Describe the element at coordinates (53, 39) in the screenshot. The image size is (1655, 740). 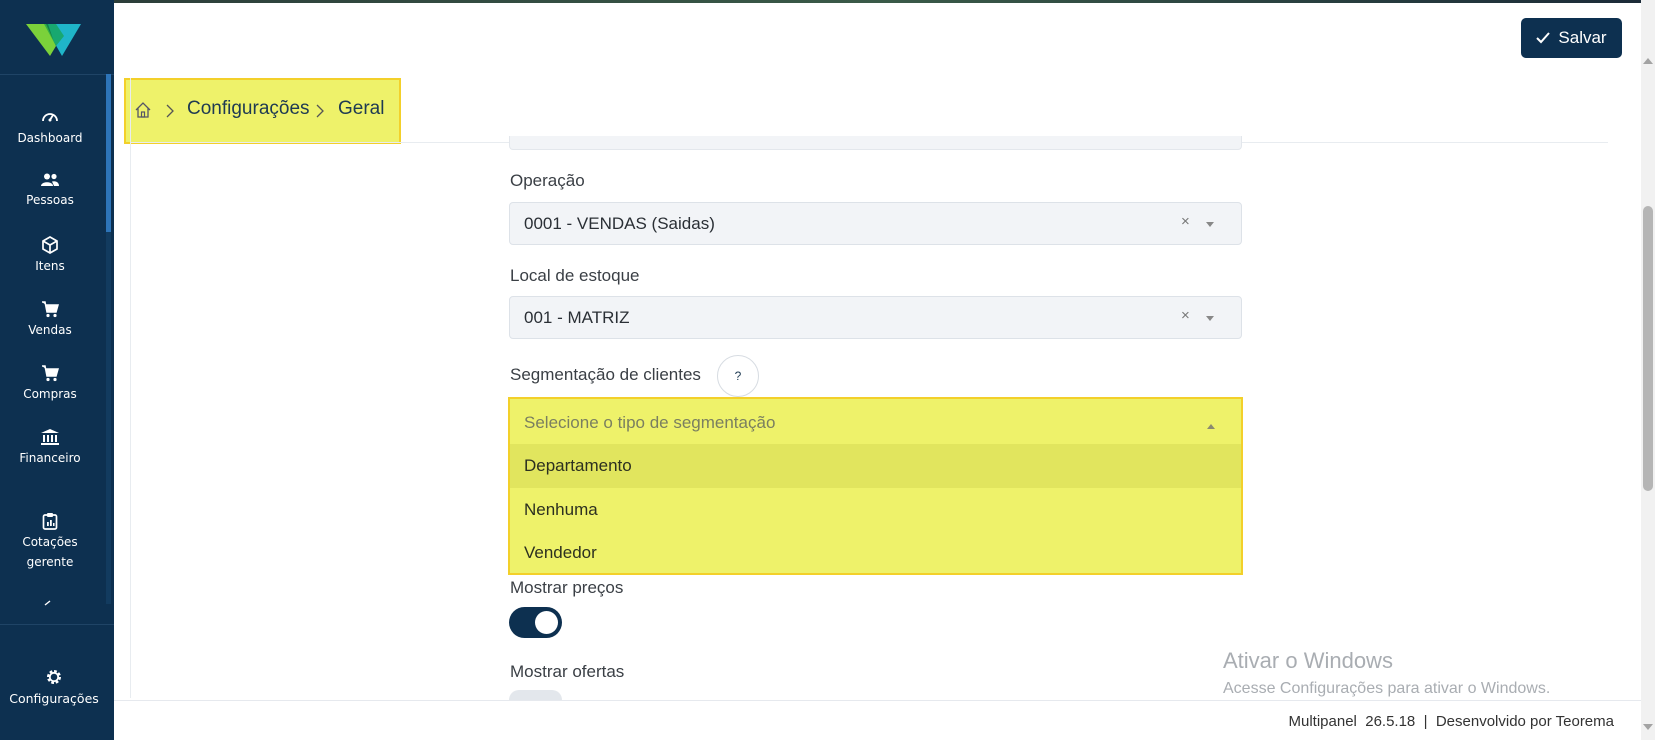
I see `app-logo` at that location.